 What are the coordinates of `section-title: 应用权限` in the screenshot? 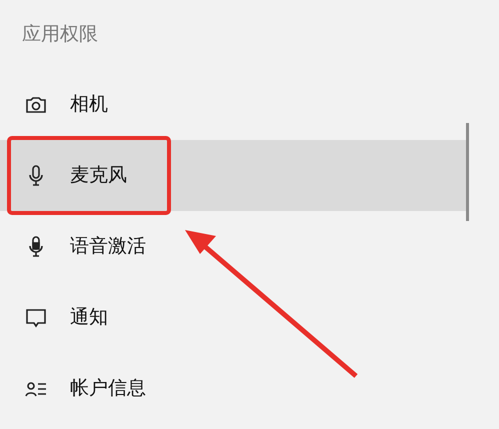 It's located at (60, 35).